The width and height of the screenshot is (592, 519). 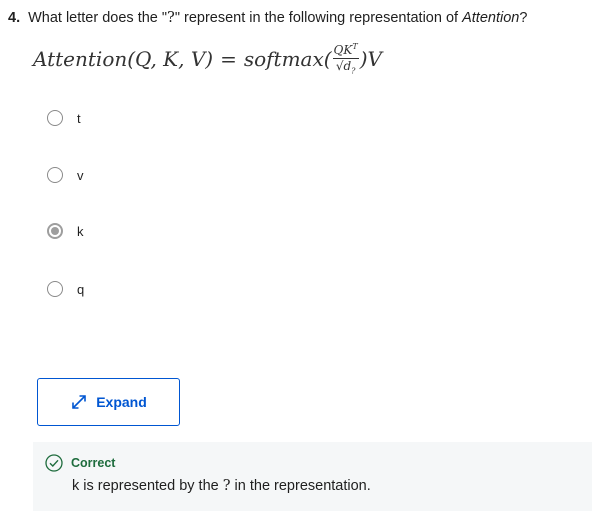 I want to click on explanation-symbol: ?, so click(x=226, y=486).